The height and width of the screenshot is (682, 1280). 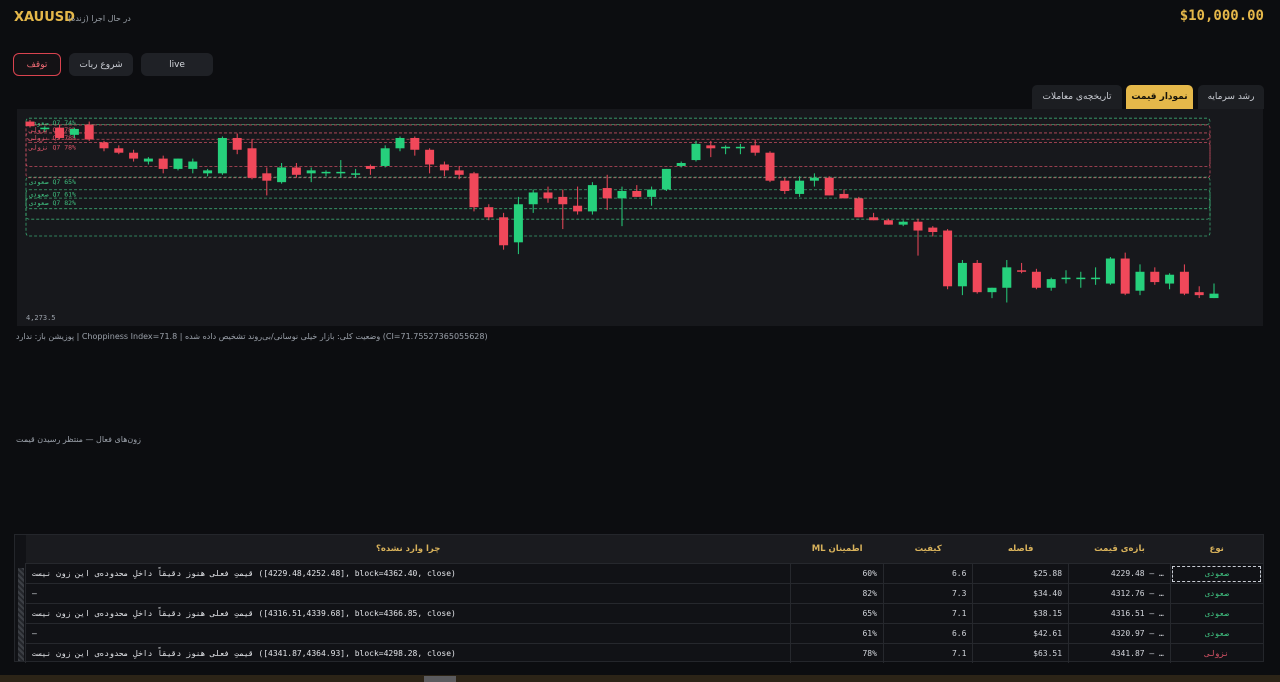 What do you see at coordinates (44, 17) in the screenshot?
I see `symbol-label: XAUUSD` at bounding box center [44, 17].